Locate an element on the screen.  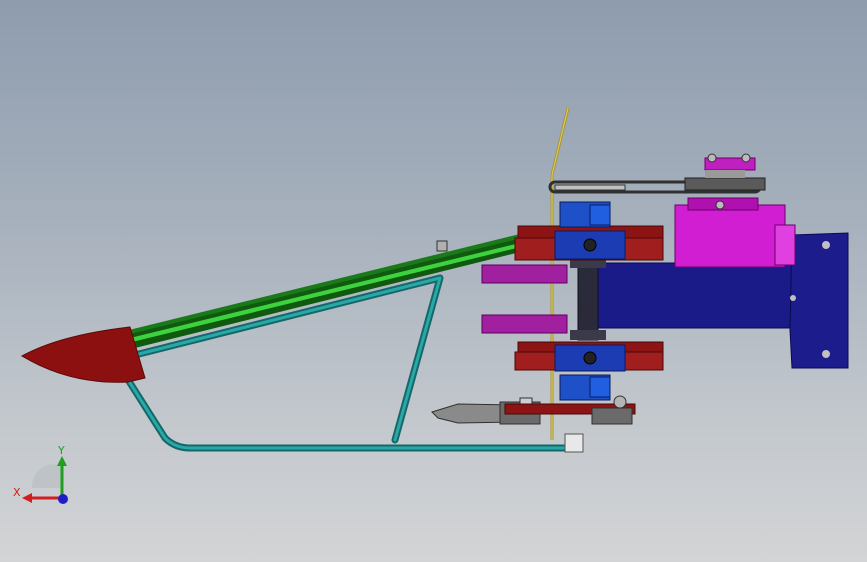
drive-belt is located at coordinates (657, 185).